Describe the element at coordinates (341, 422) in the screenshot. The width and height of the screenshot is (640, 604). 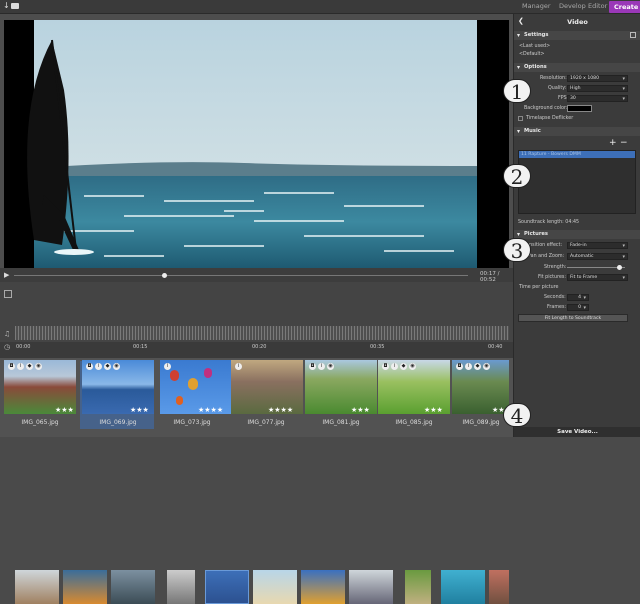
I see `file-name: IMG_081.jpg` at that location.